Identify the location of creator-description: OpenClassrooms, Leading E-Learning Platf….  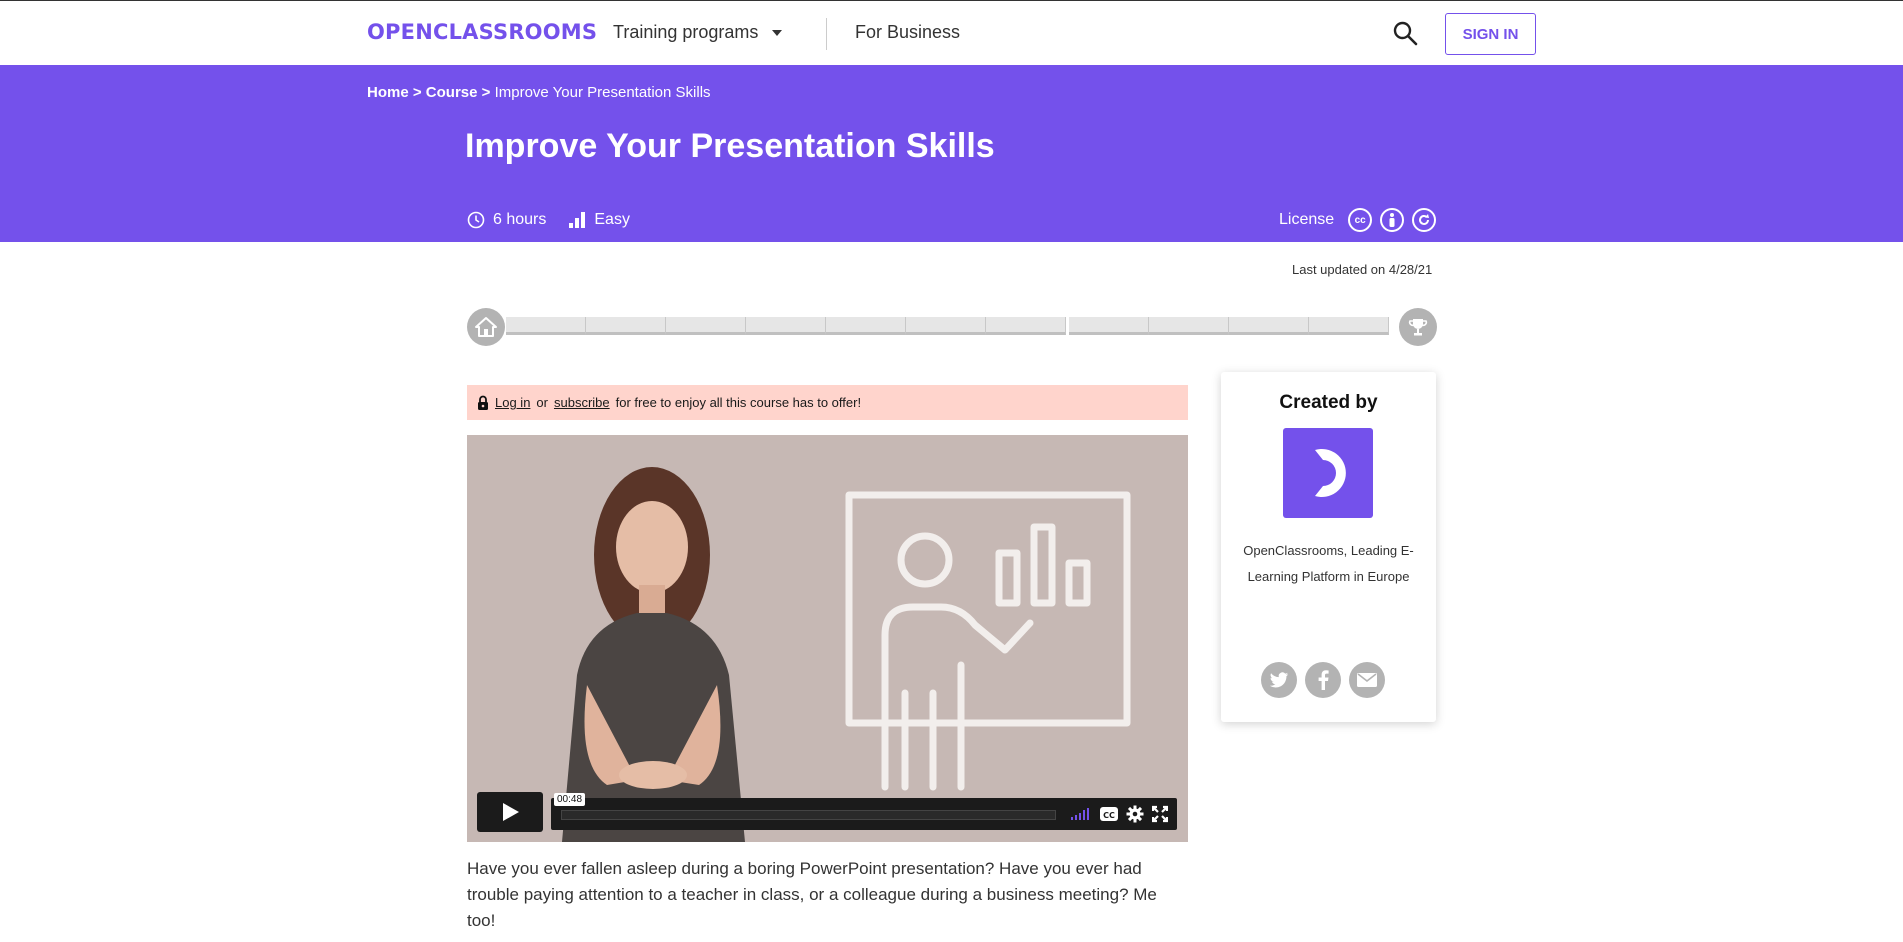
(1328, 563).